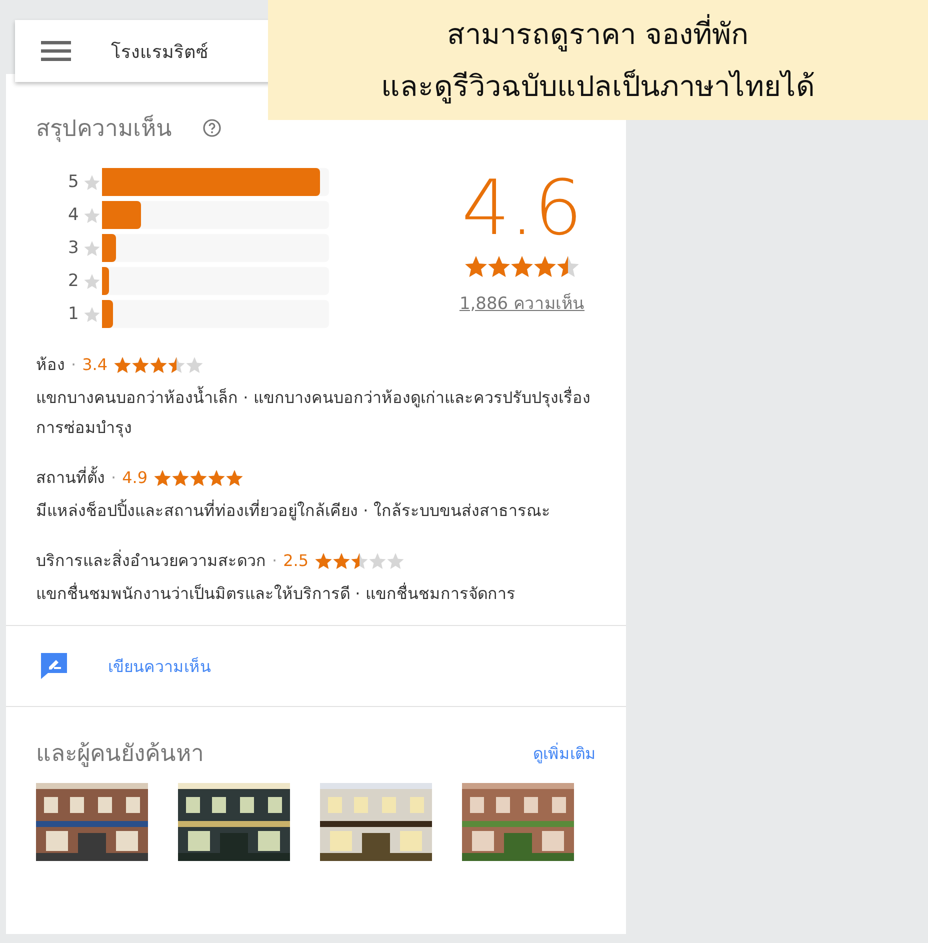  What do you see at coordinates (314, 412) in the screenshot?
I see `category-summary: แขกบางคนบอกว่าห้องน้ำเล็ก · แขกบางคนบอกว่าห้องดูเก่าและควรปรับปรุงเรื่องการซ่อมบำรุง` at bounding box center [314, 412].